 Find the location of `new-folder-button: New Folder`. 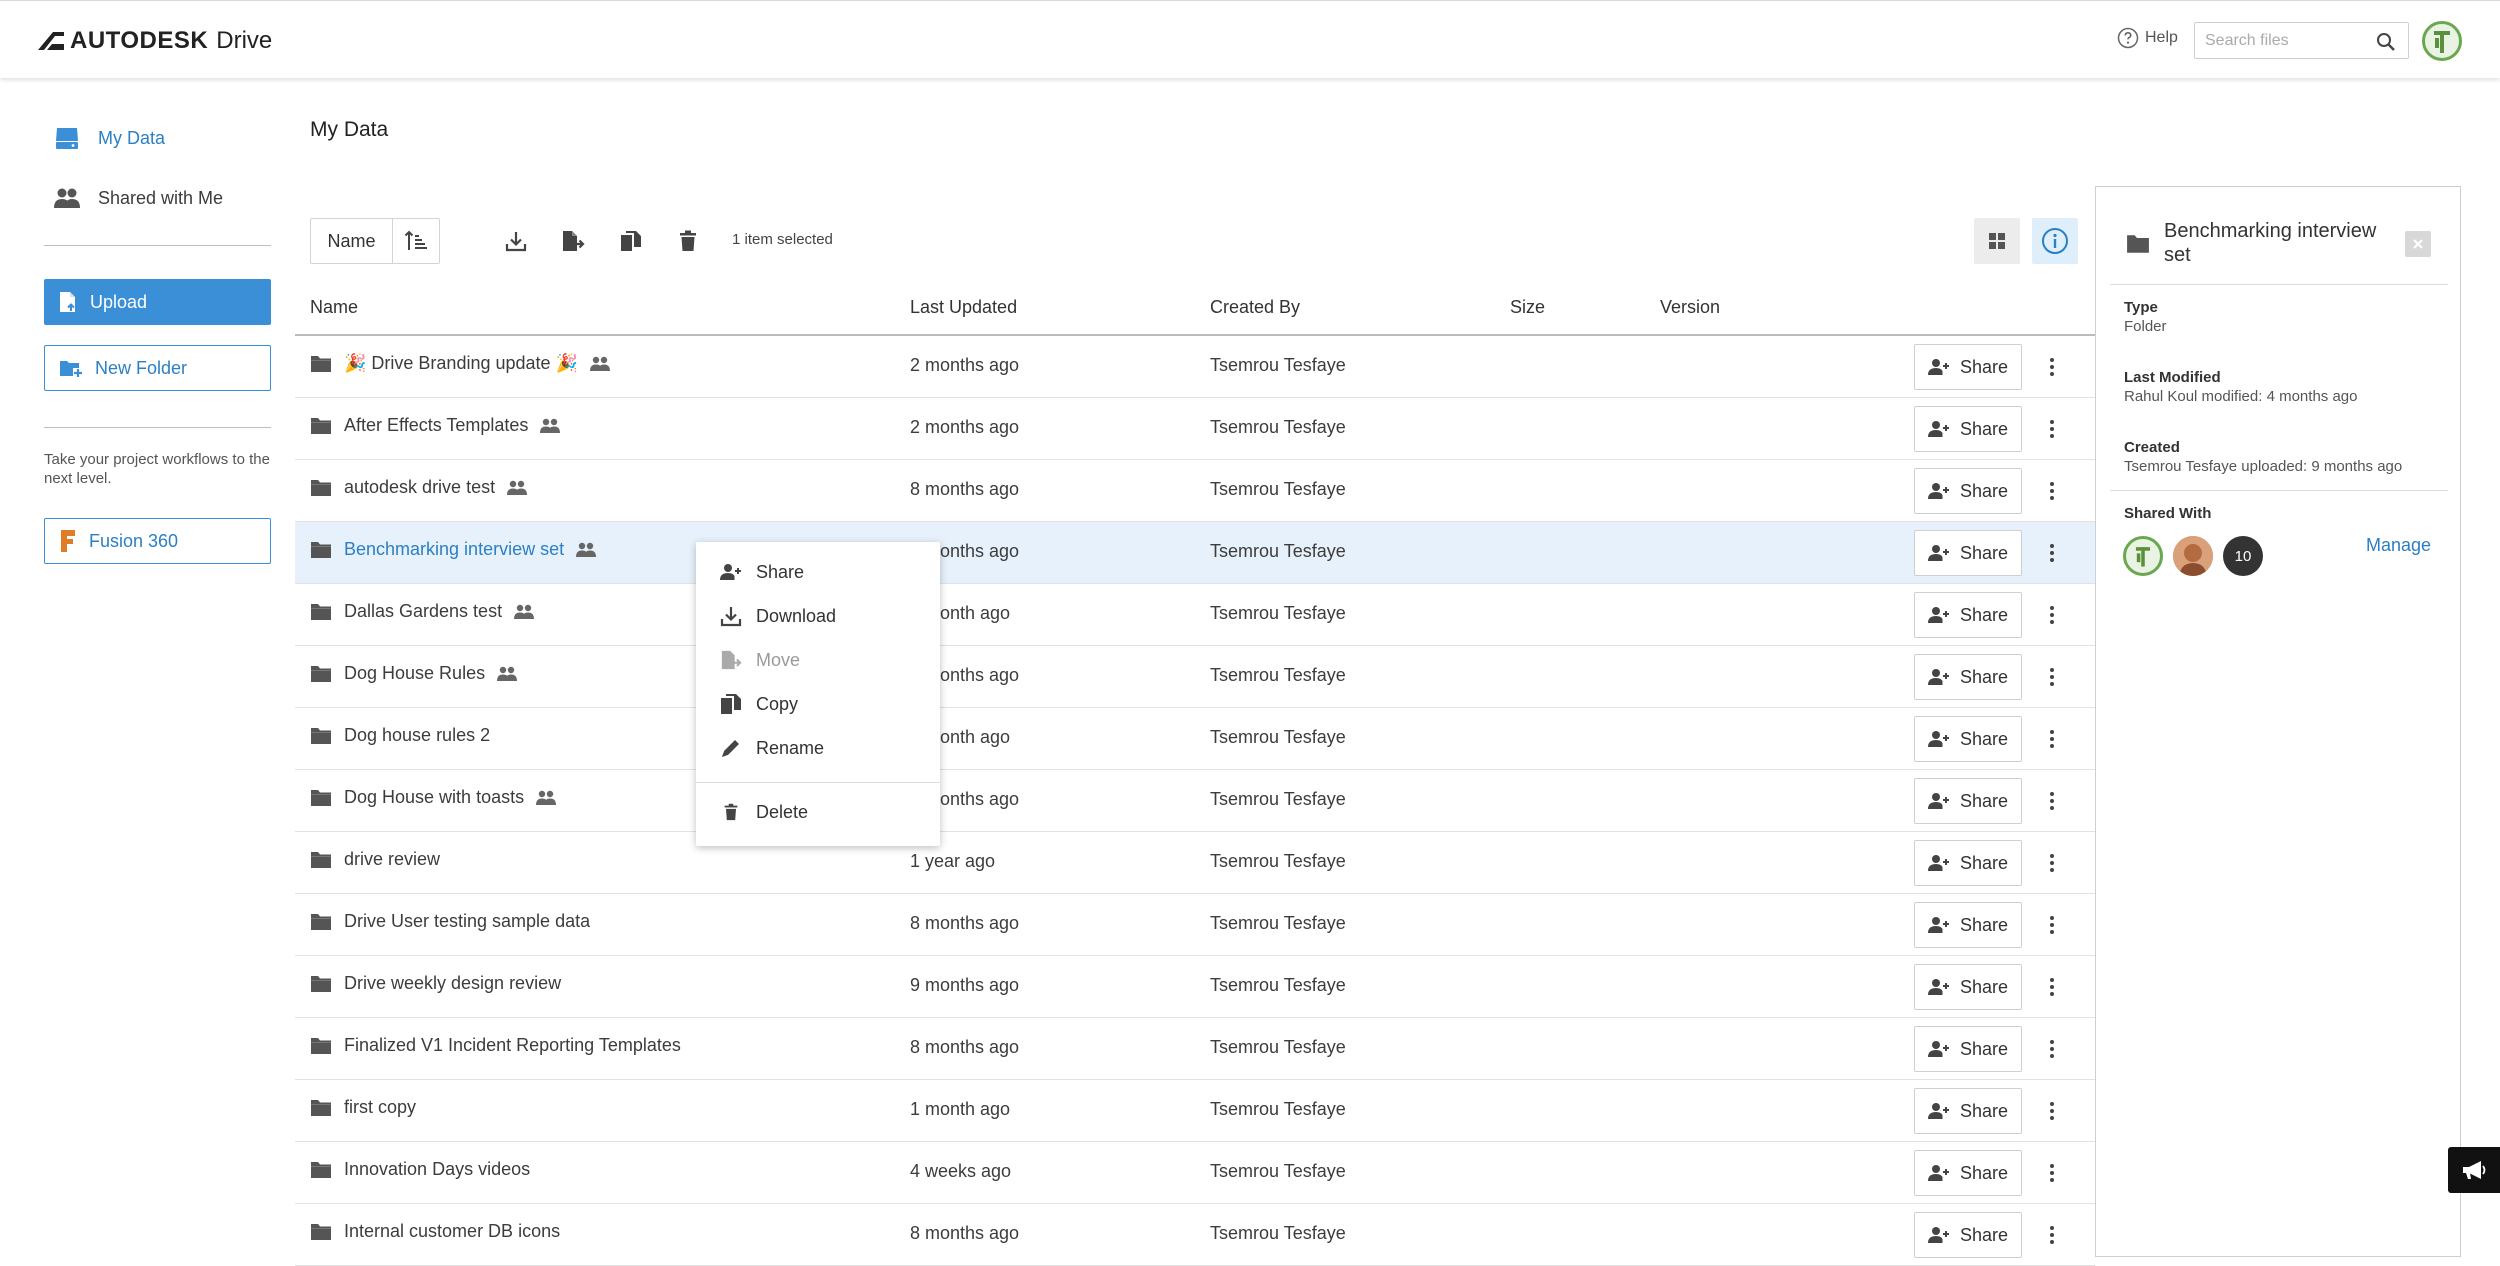

new-folder-button: New Folder is located at coordinates (157, 368).